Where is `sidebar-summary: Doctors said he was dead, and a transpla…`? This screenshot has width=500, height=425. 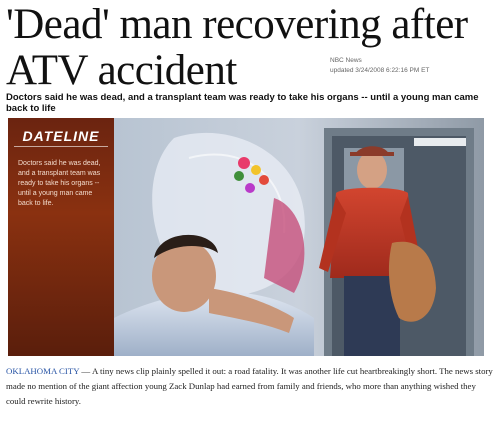 sidebar-summary: Doctors said he was dead, and a transpla… is located at coordinates (59, 183).